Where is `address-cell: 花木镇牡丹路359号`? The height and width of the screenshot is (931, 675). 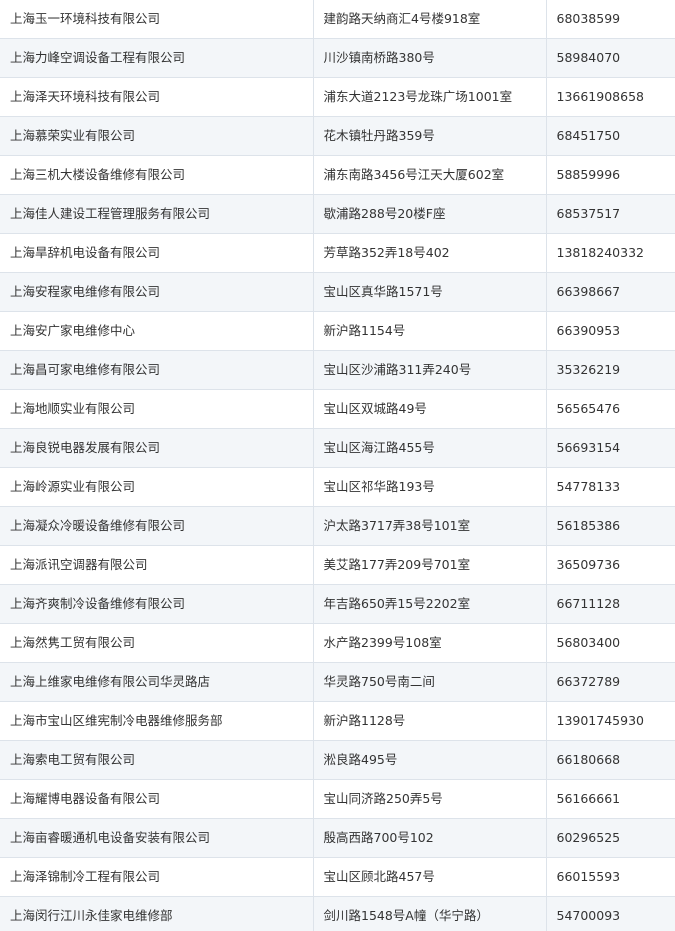
address-cell: 花木镇牡丹路359号 is located at coordinates (429, 136).